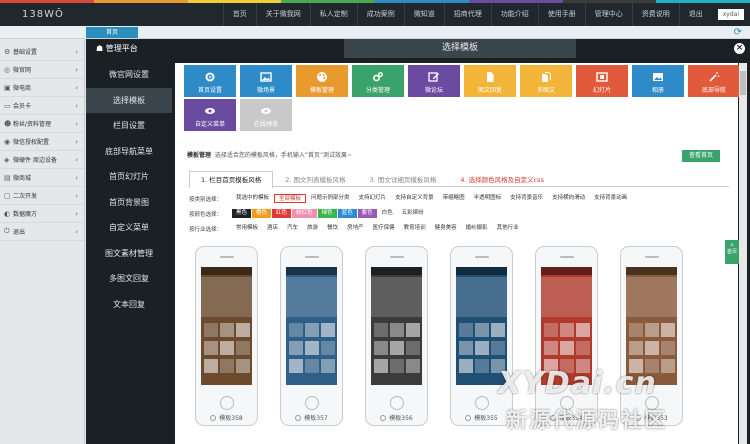  What do you see at coordinates (247, 228) in the screenshot?
I see `chip-common: 常用模板` at bounding box center [247, 228].